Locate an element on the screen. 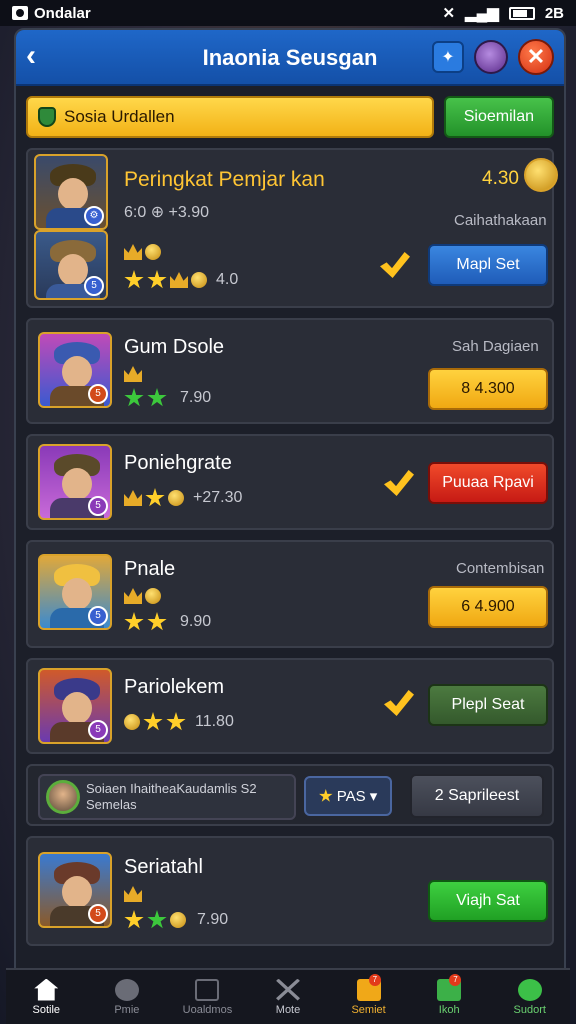  player-name: Peringkat Pemjar kan is located at coordinates (224, 179).